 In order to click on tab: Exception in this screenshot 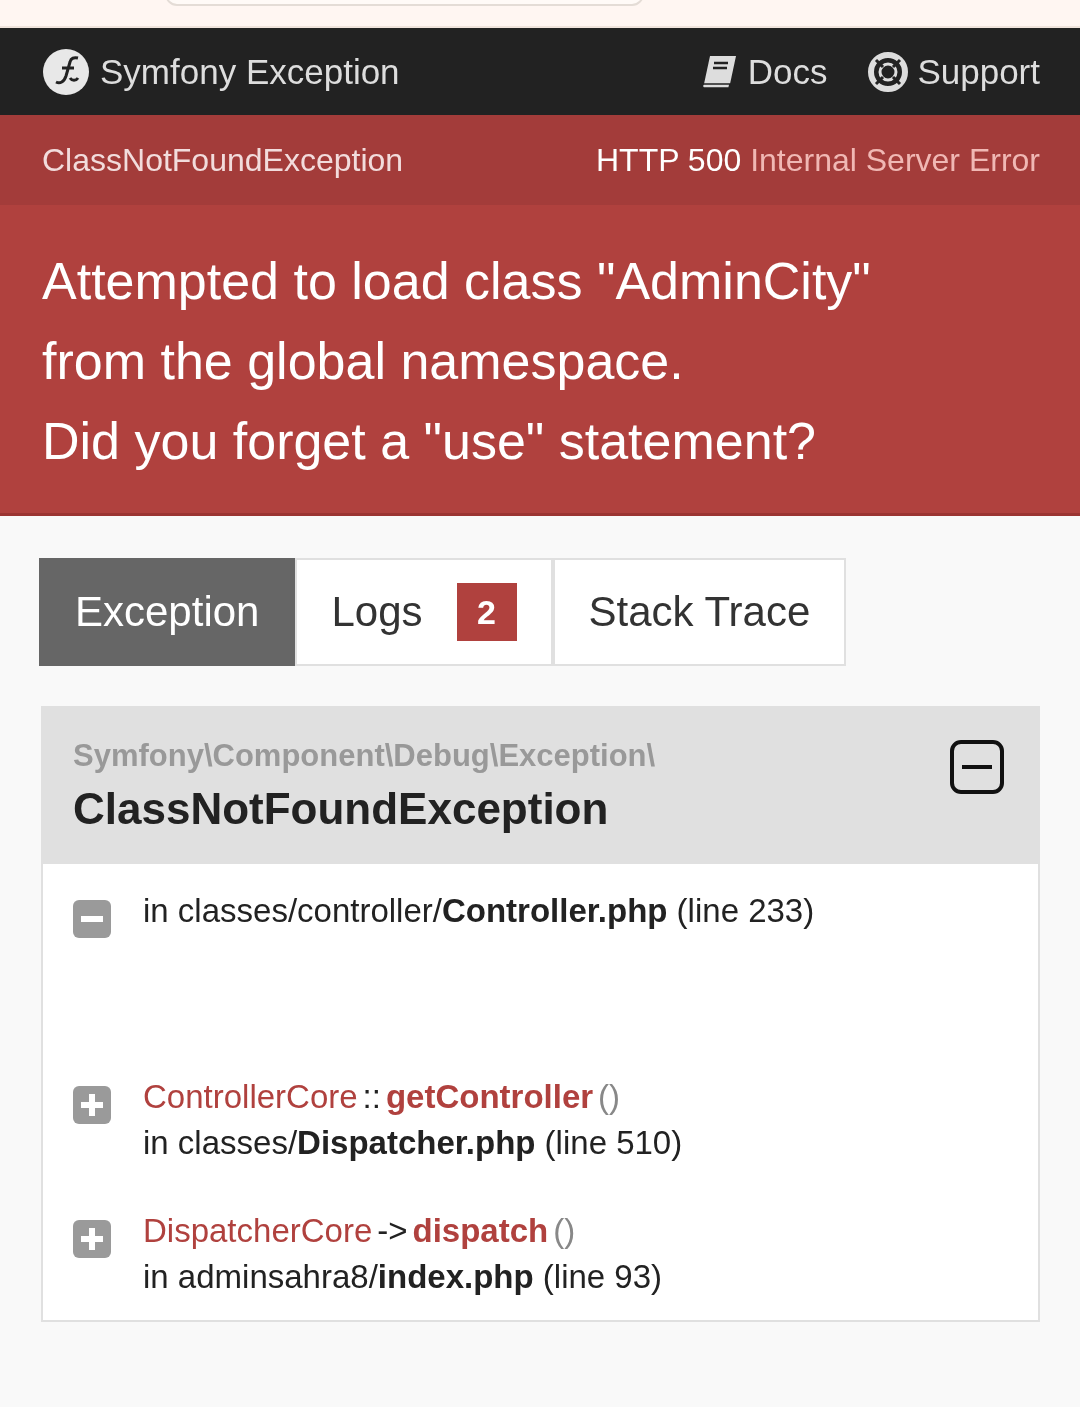, I will do `click(167, 612)`.